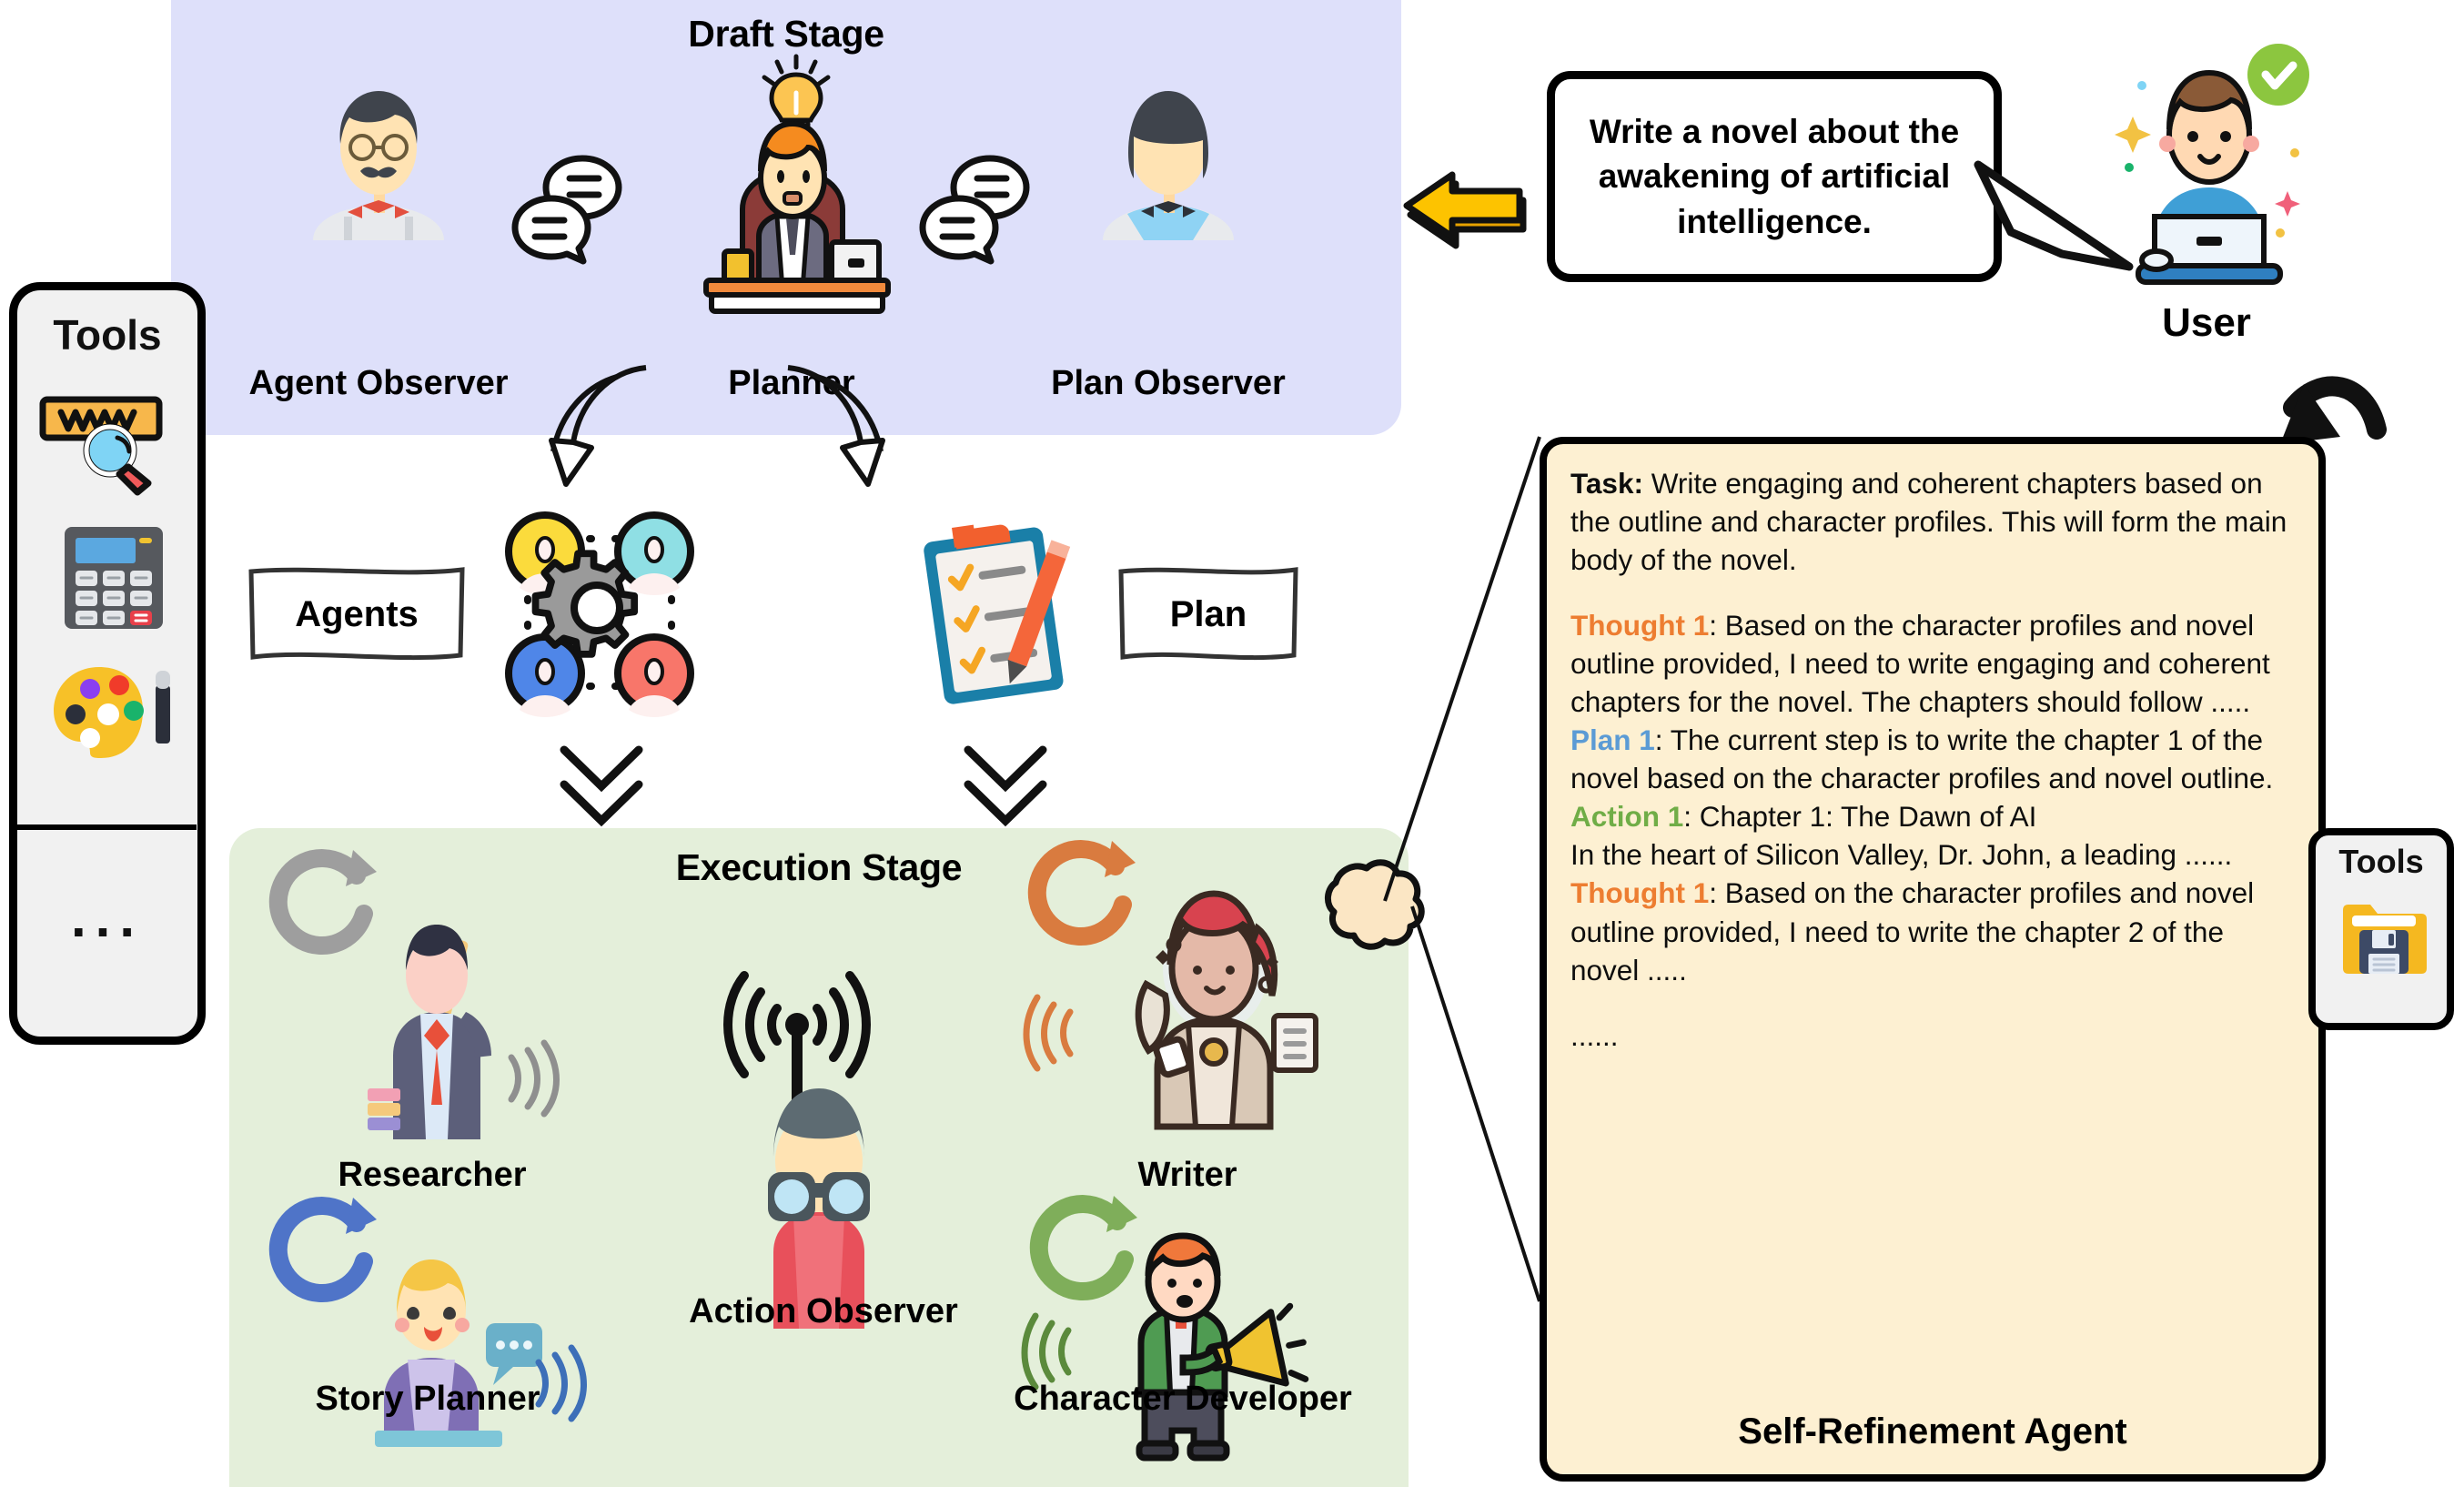  Describe the element at coordinates (114, 578) in the screenshot. I see `calculator-icon` at that location.